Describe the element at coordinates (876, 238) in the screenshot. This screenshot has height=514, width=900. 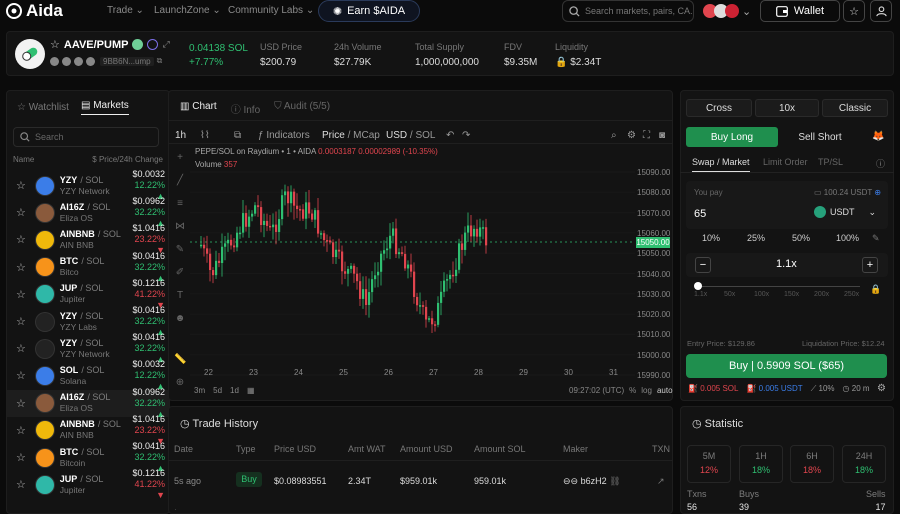
I see `edit-icon: ✎` at that location.